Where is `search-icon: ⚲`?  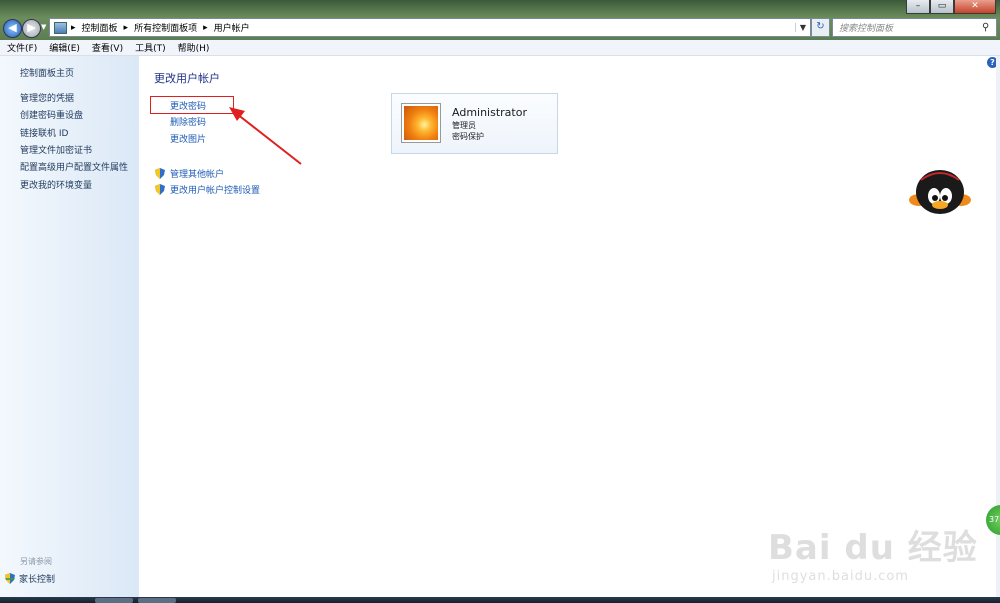 search-icon: ⚲ is located at coordinates (989, 27).